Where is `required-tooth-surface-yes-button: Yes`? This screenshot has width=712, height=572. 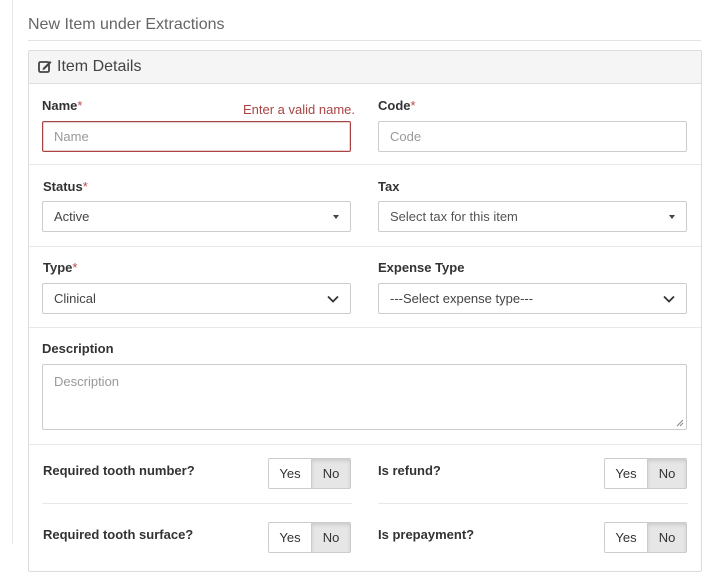 required-tooth-surface-yes-button: Yes is located at coordinates (290, 537).